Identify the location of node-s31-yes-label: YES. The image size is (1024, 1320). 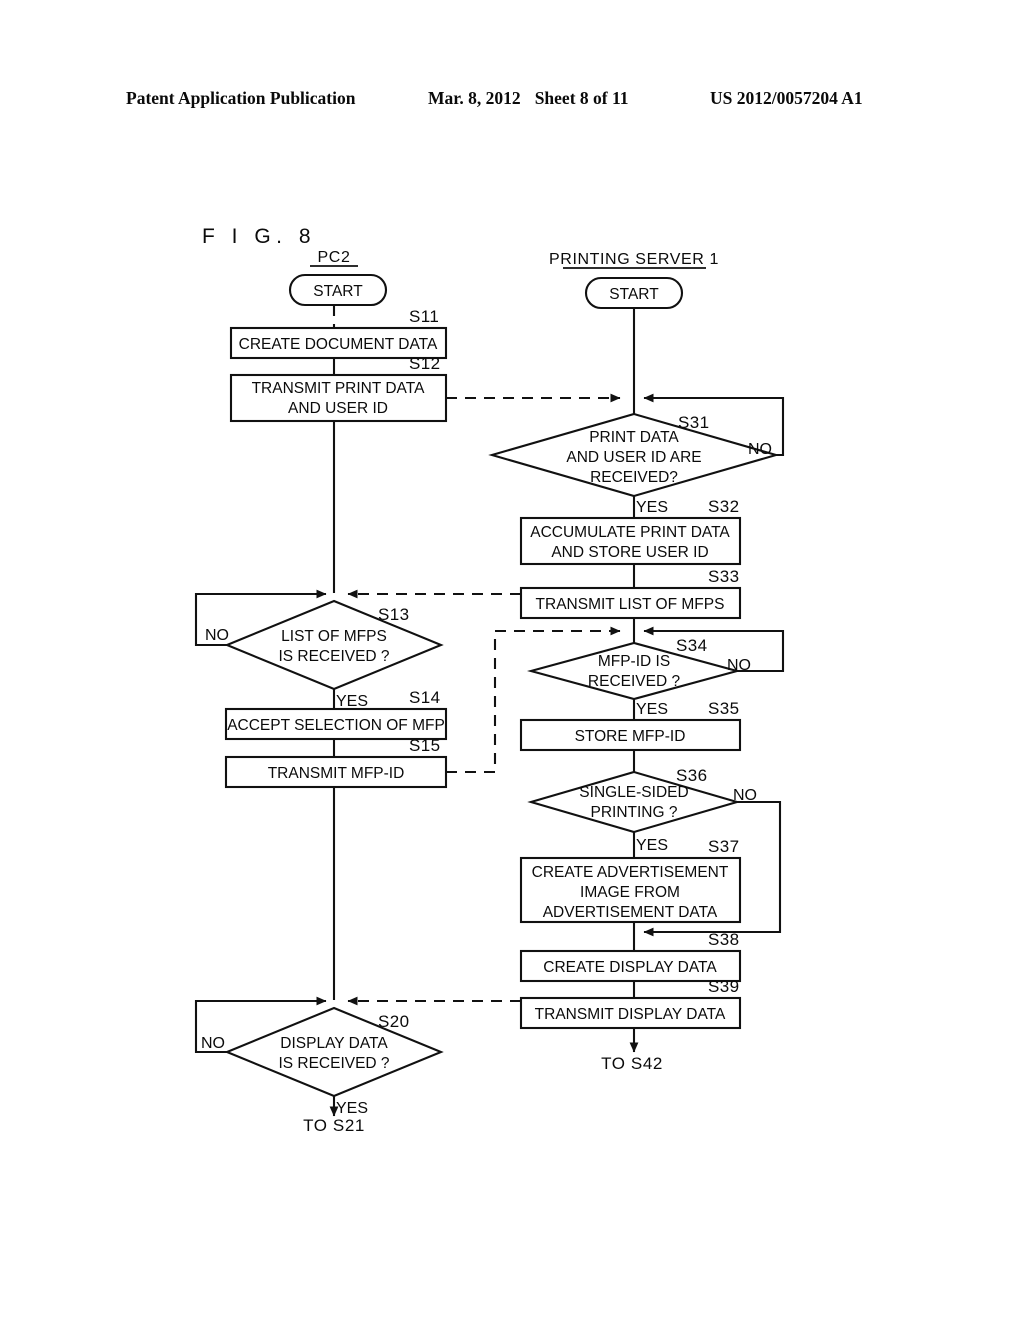
(652, 507).